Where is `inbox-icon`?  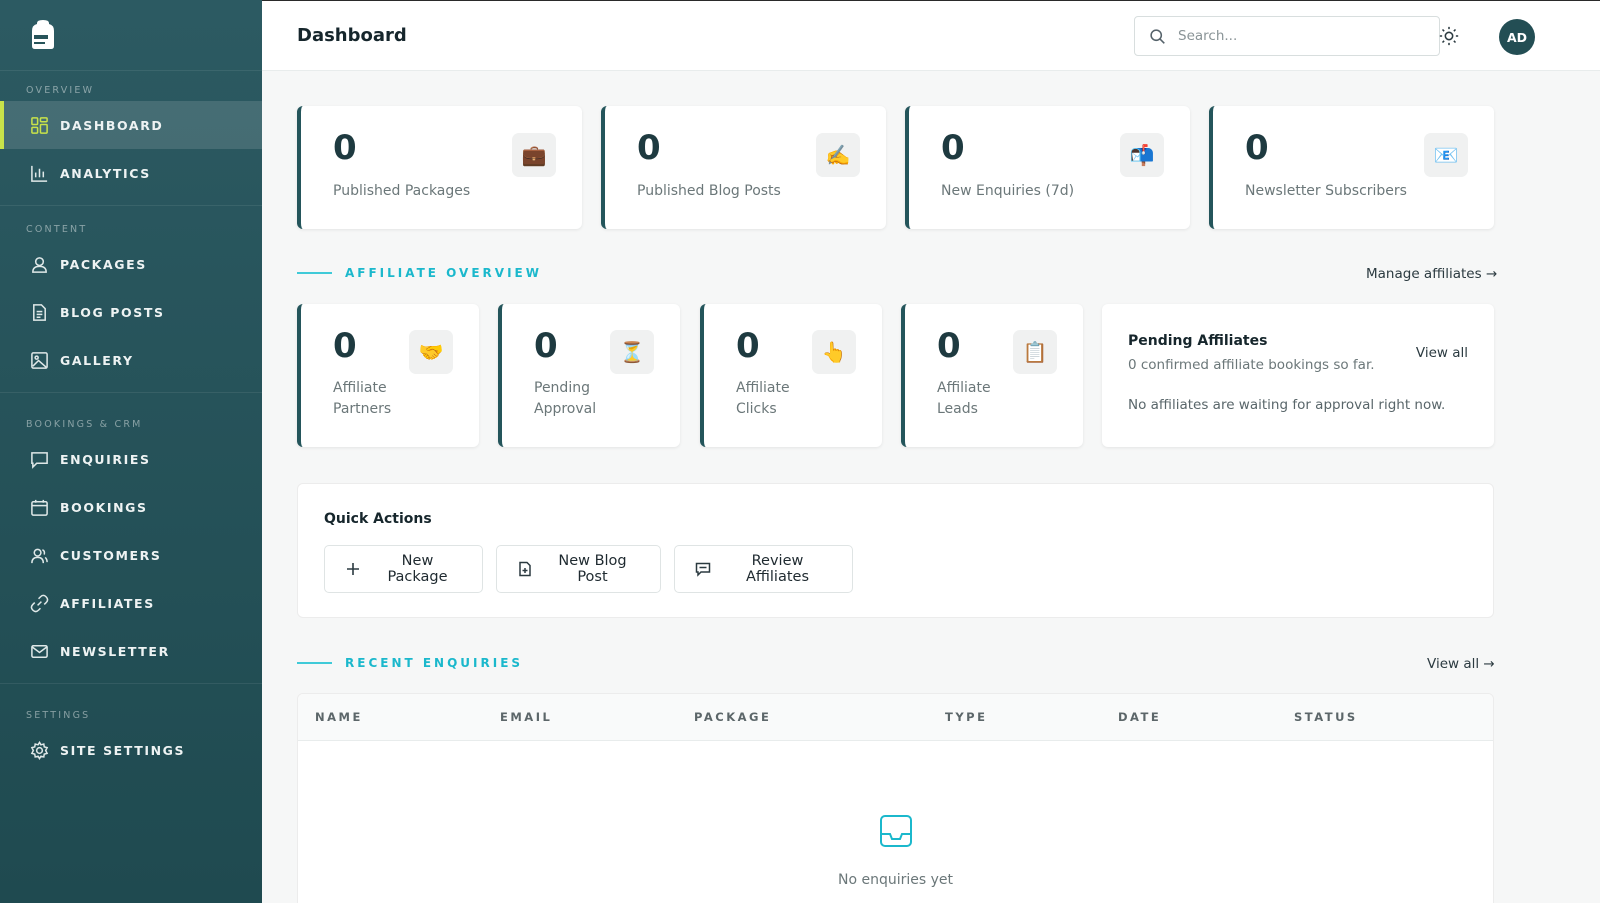 inbox-icon is located at coordinates (896, 831).